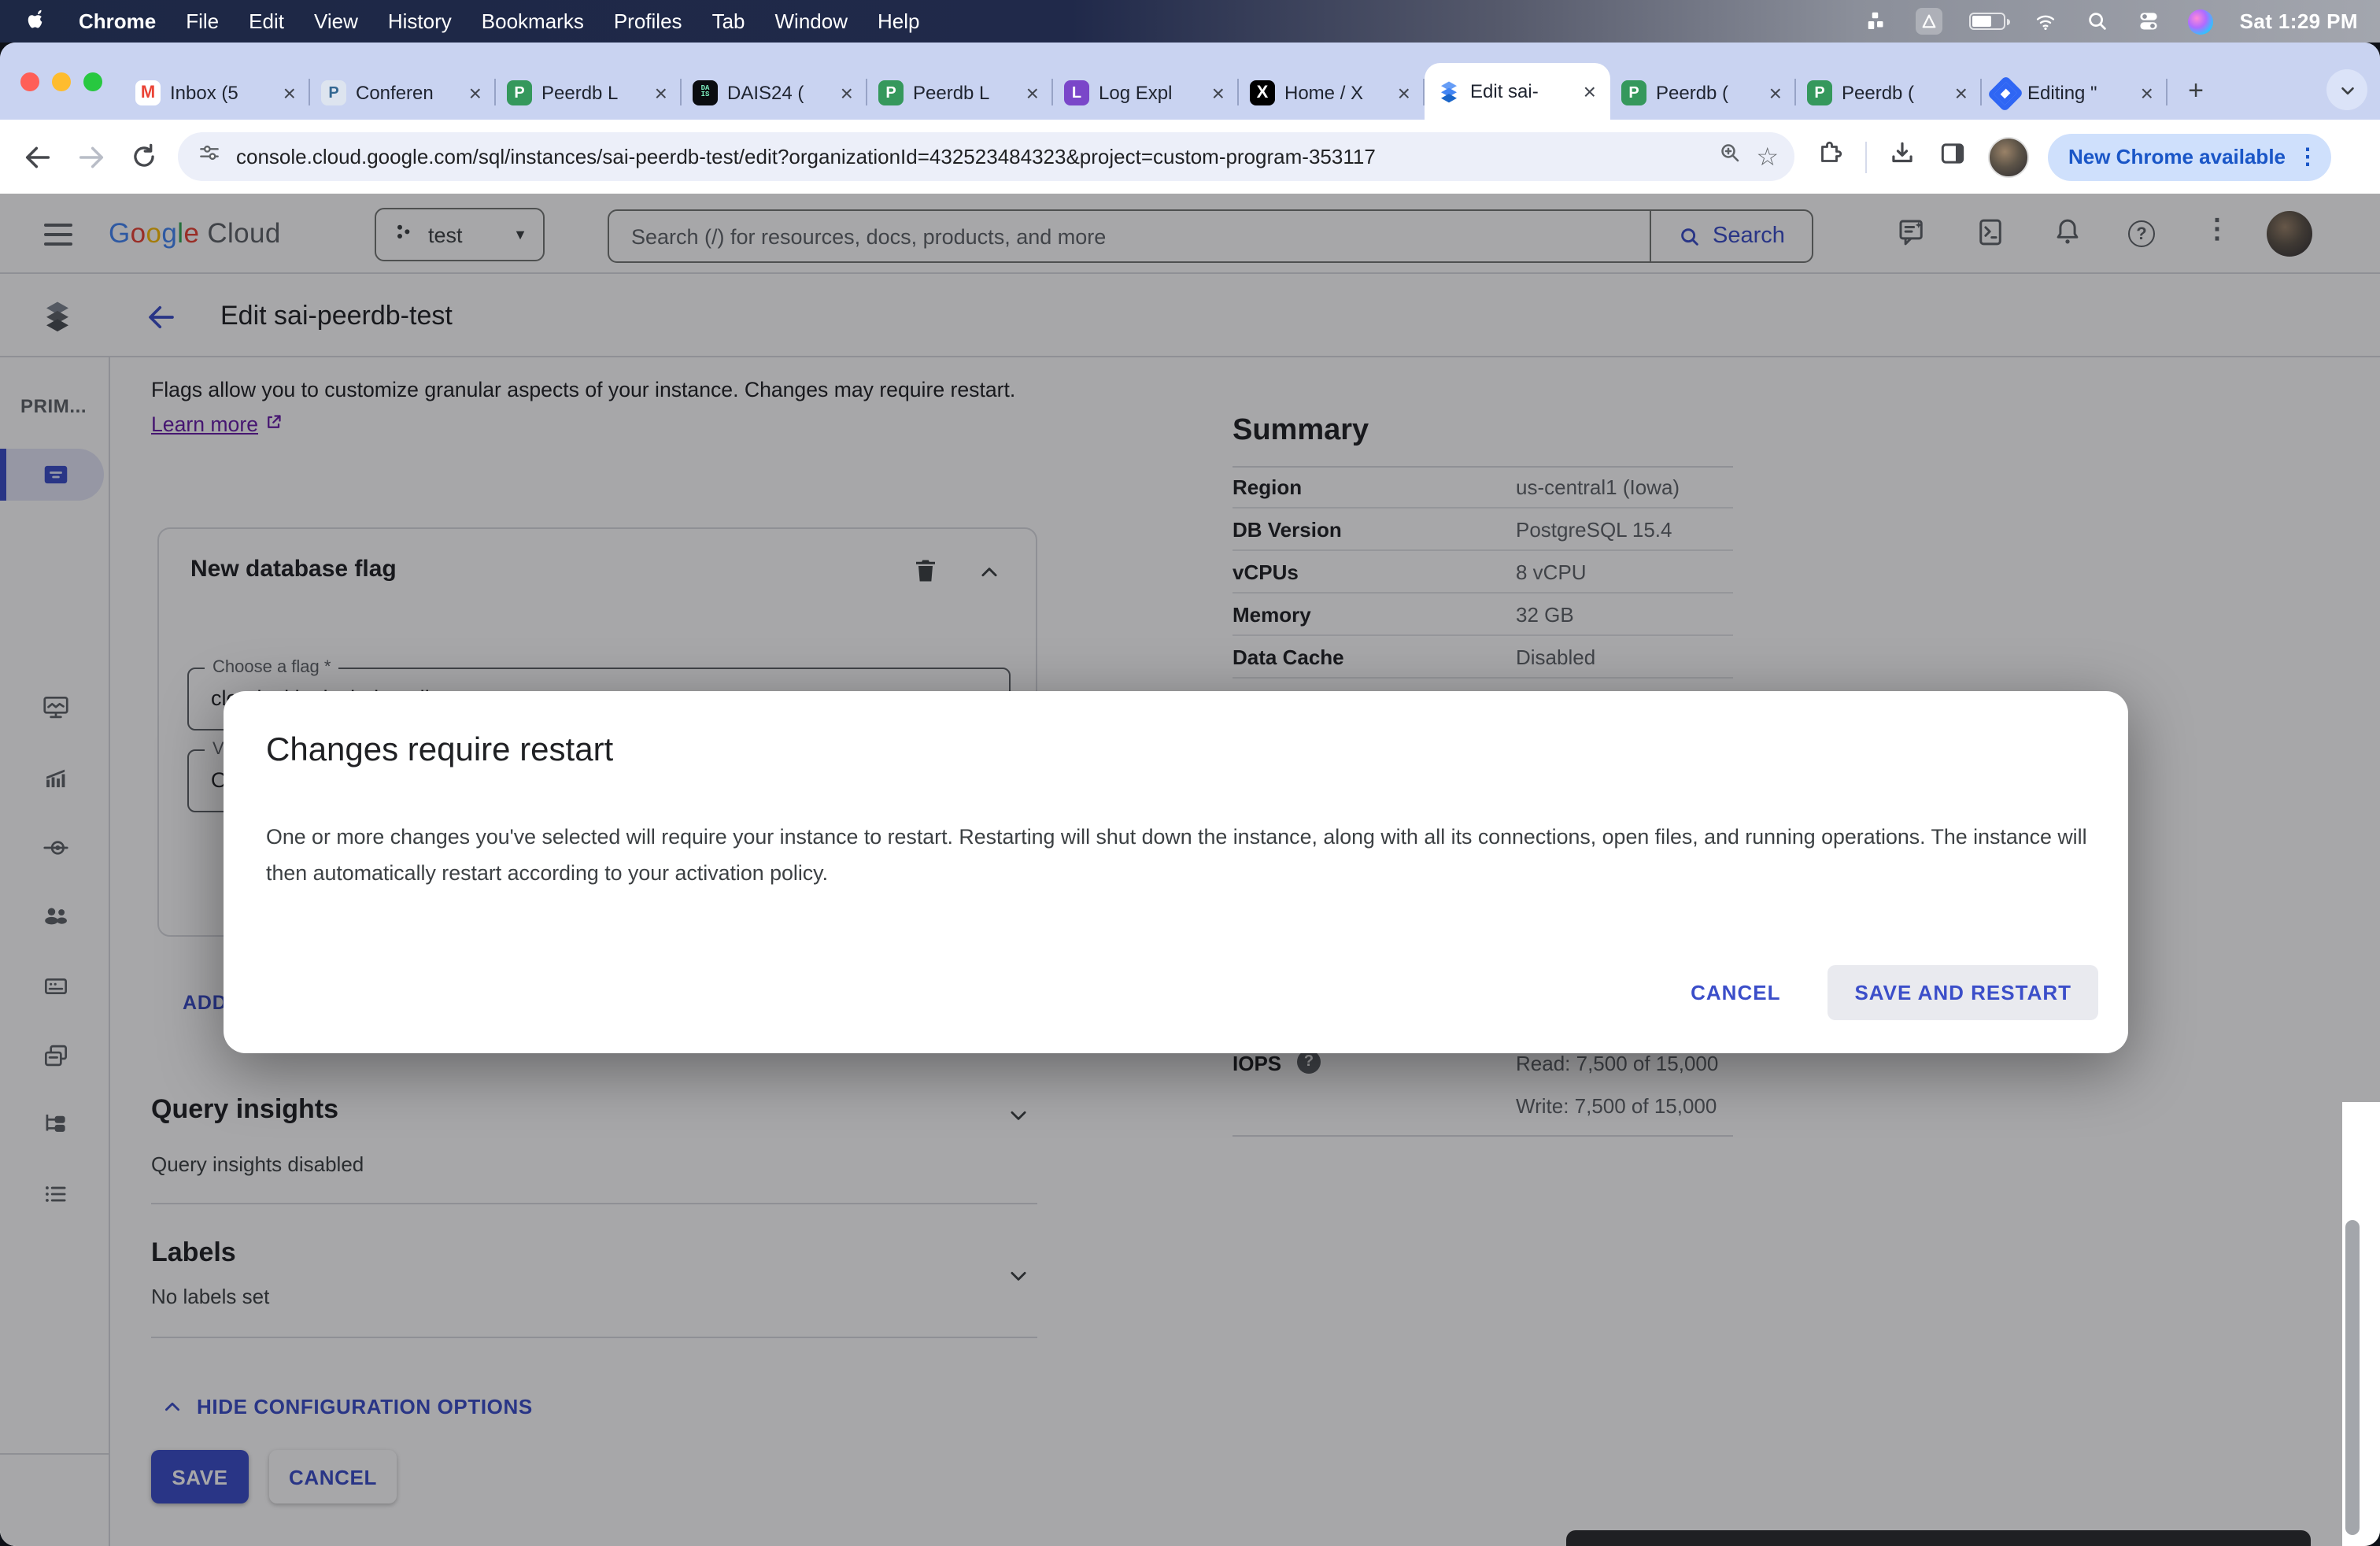  I want to click on battery-icon, so click(1989, 22).